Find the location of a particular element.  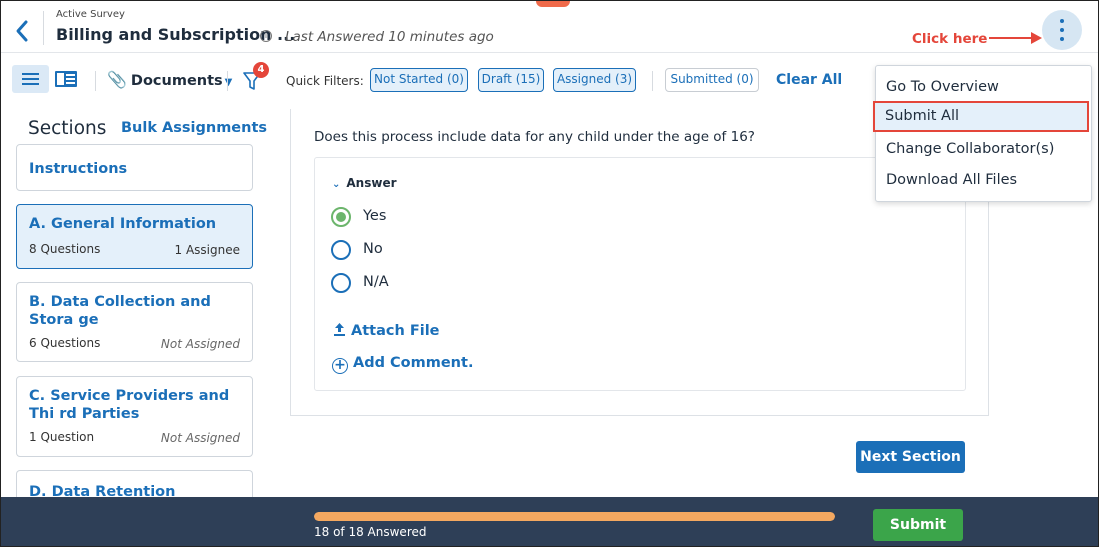

next-section-button: Next Section is located at coordinates (910, 457).